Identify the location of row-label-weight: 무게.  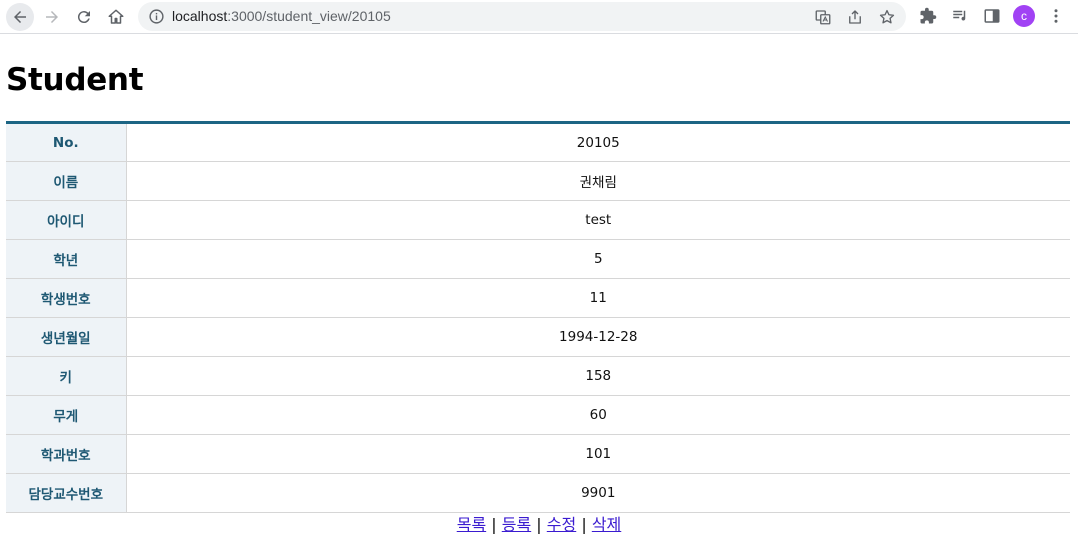
(66, 415).